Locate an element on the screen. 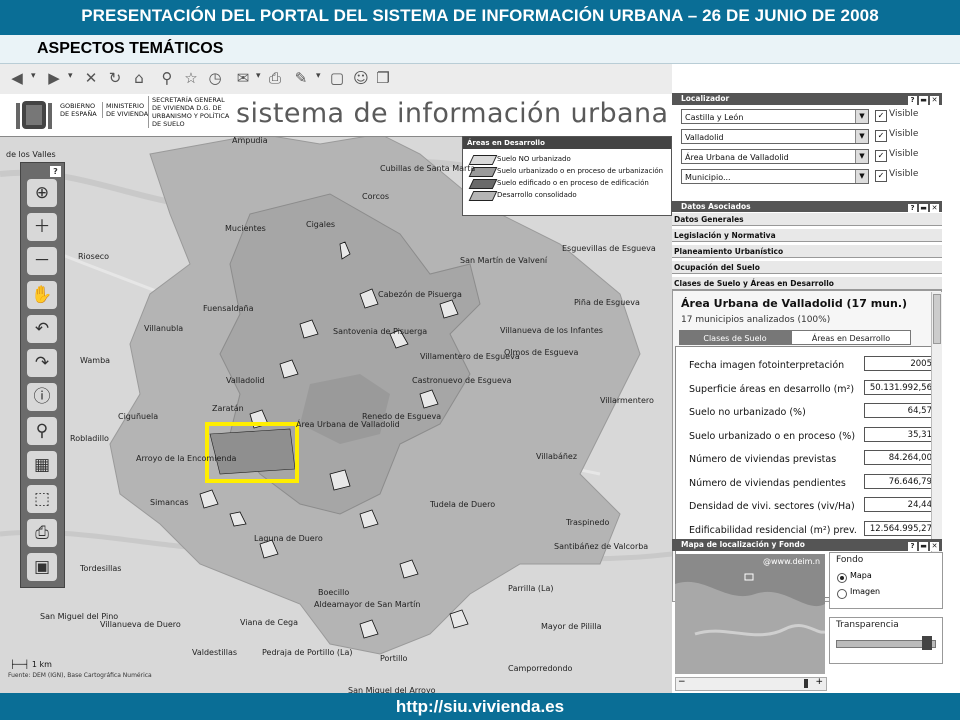 The height and width of the screenshot is (720, 960). map-label: Arroyo de la Encomienda is located at coordinates (186, 458).